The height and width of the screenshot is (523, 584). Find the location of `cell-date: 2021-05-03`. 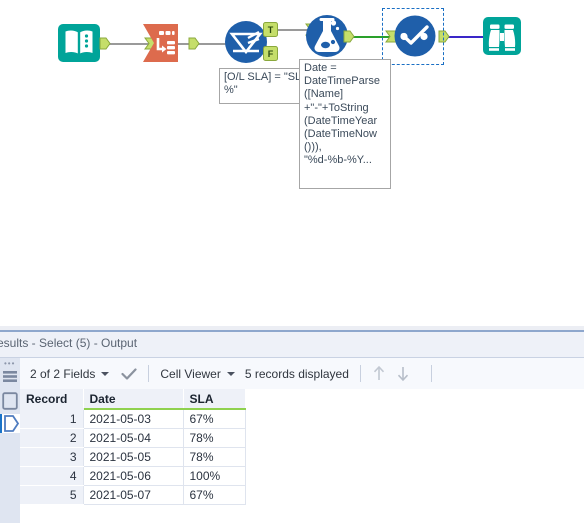

cell-date: 2021-05-03 is located at coordinates (133, 419).